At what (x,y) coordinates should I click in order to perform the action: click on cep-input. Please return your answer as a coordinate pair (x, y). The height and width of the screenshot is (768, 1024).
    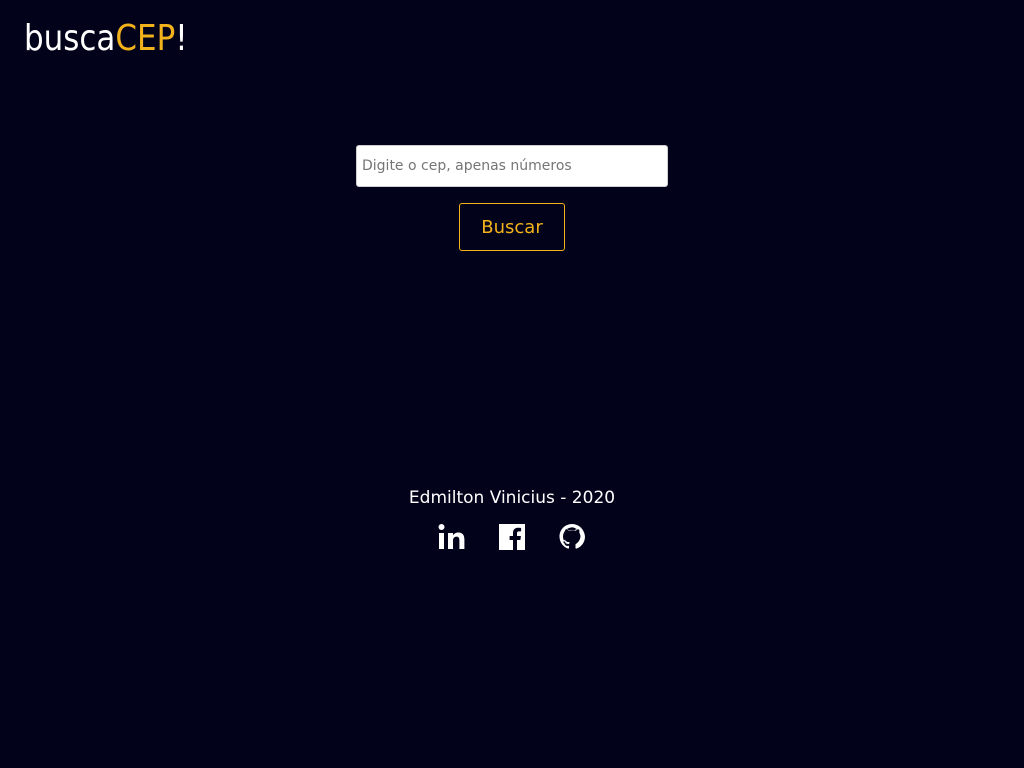
    Looking at the image, I should click on (512, 166).